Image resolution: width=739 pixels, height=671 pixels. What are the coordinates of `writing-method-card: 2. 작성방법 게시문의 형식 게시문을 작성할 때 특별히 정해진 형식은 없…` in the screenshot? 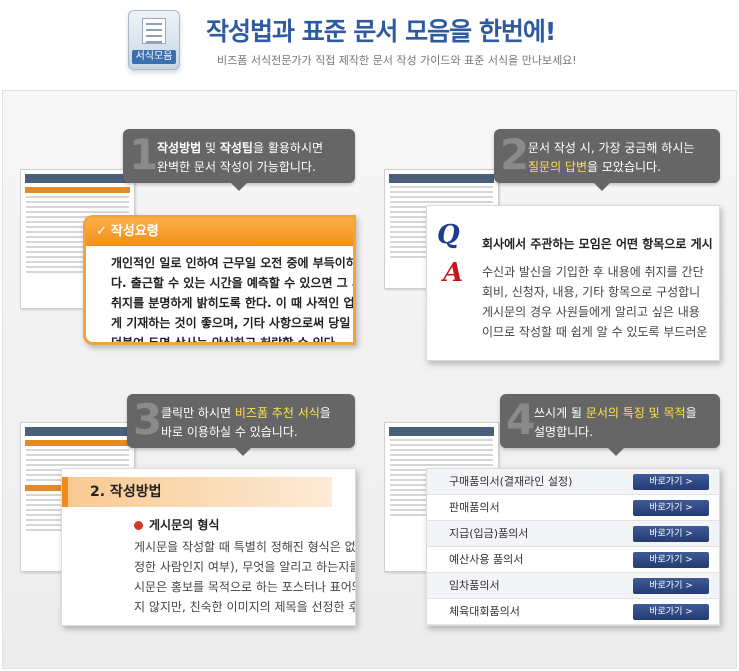 It's located at (208, 547).